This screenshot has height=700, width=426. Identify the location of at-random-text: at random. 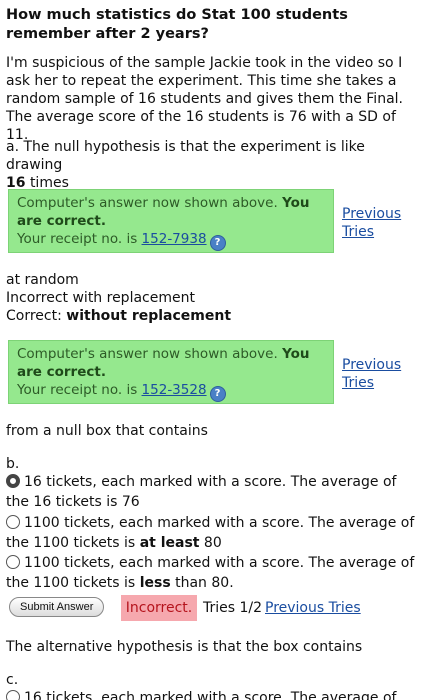
(42, 280).